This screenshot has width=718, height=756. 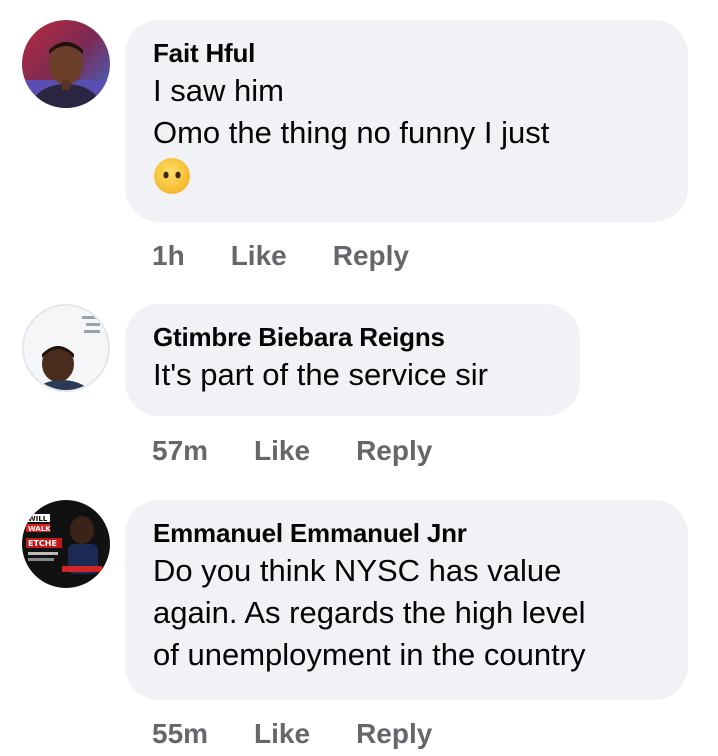 I want to click on comment-text-line: again. As regards the high level, so click(x=369, y=612).